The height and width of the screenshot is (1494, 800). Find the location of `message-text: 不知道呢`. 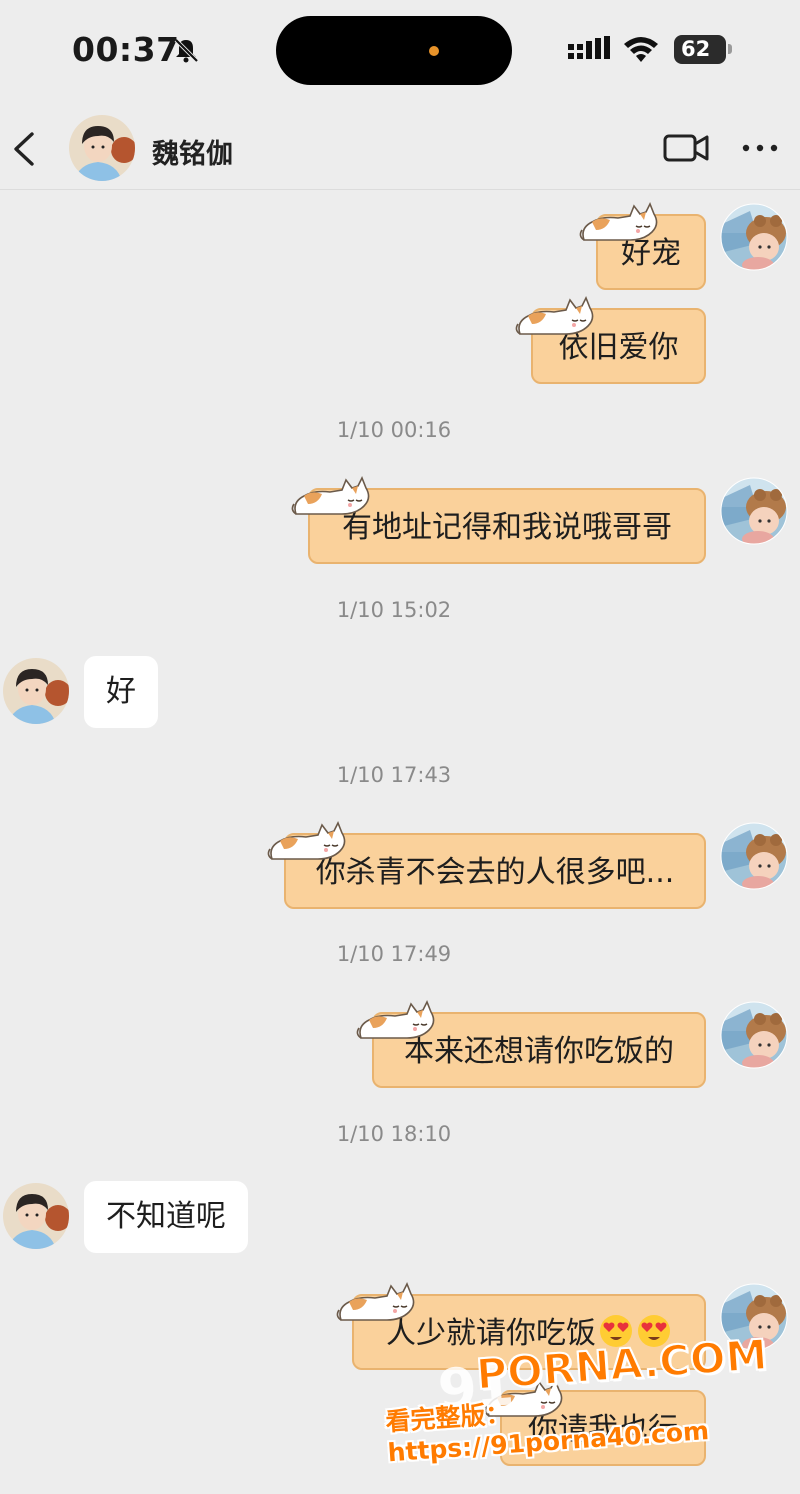

message-text: 不知道呢 is located at coordinates (166, 1216).